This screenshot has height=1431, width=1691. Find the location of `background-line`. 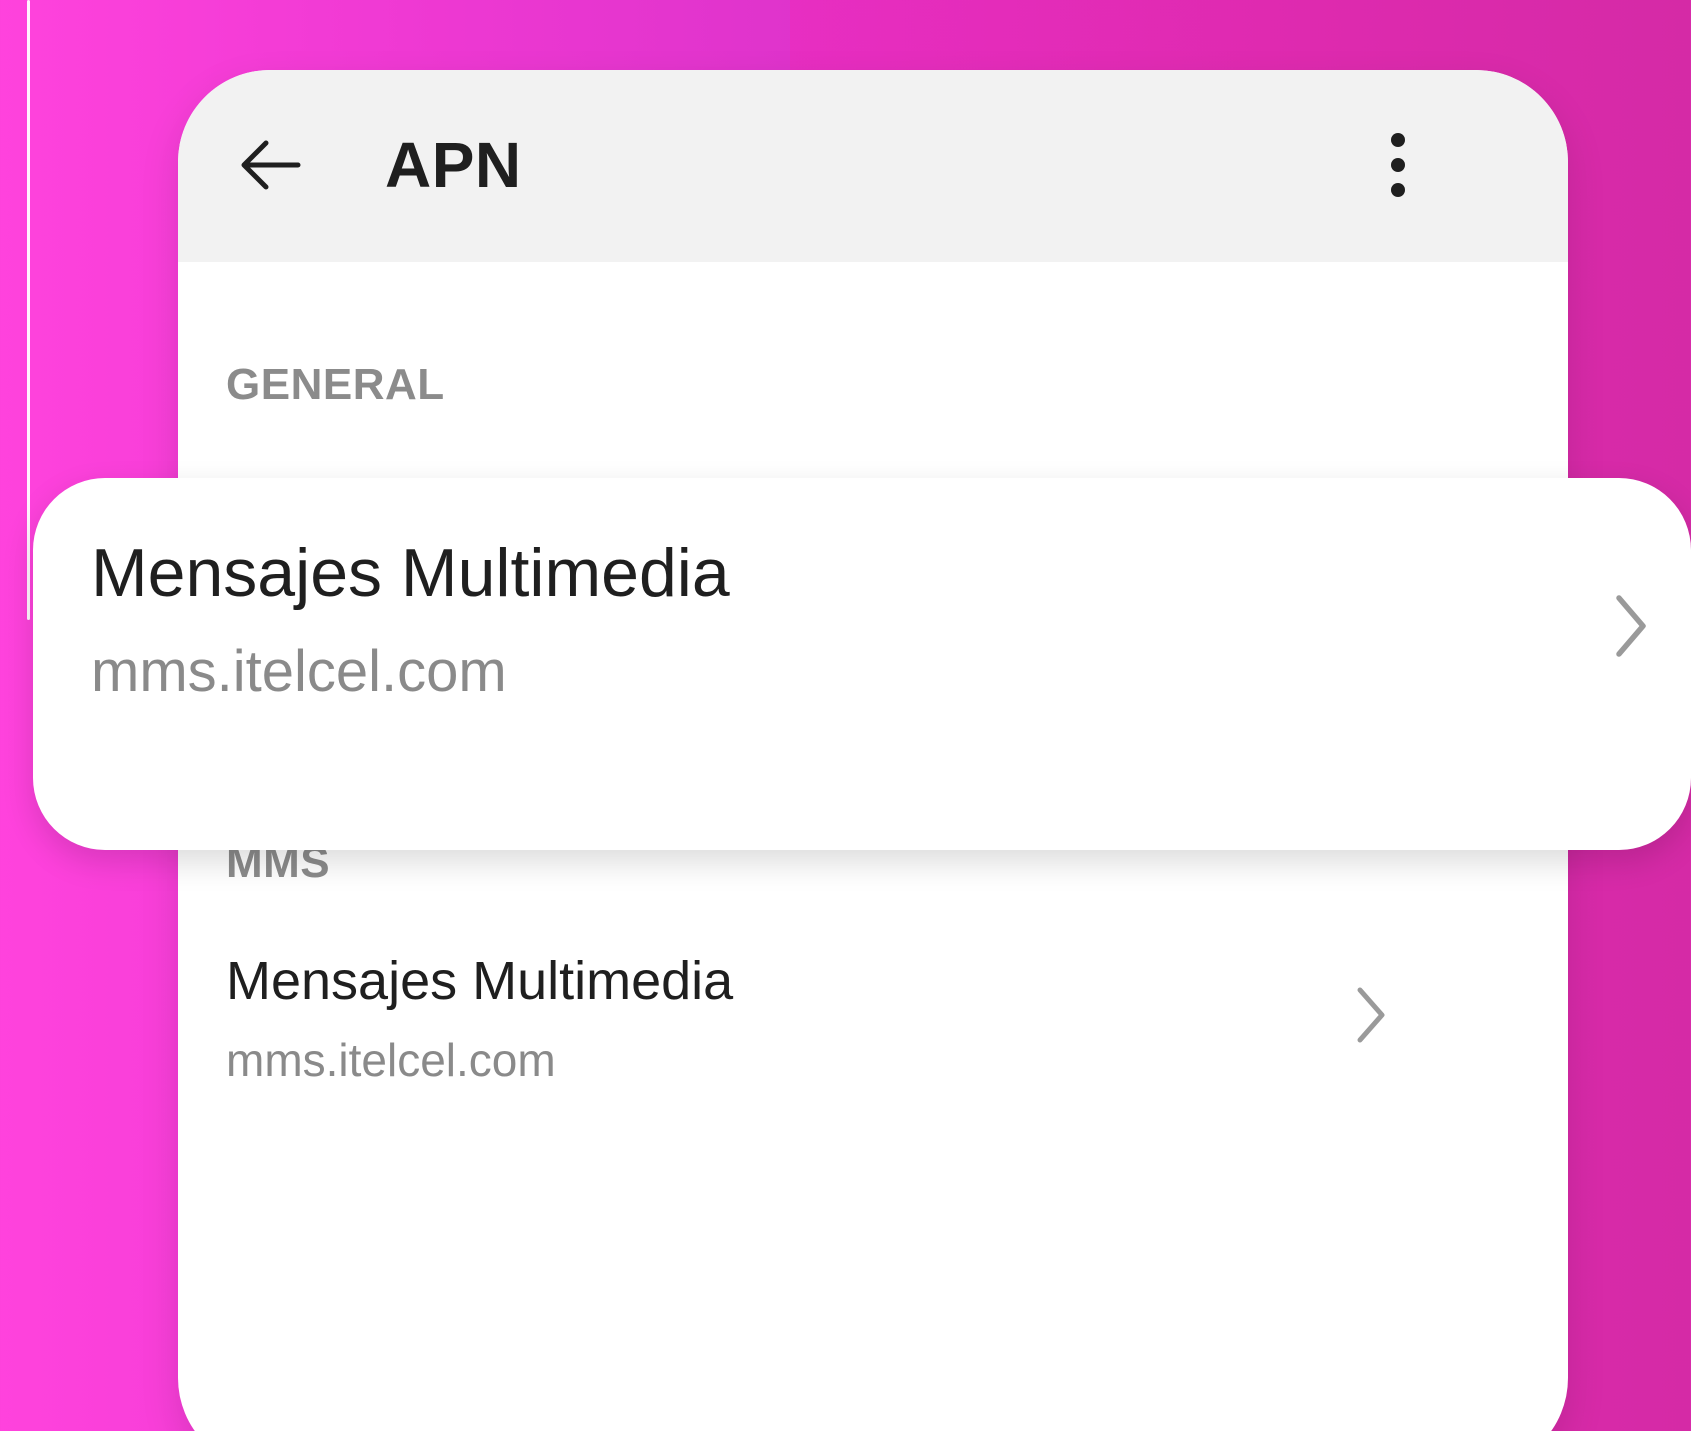

background-line is located at coordinates (28, 310).